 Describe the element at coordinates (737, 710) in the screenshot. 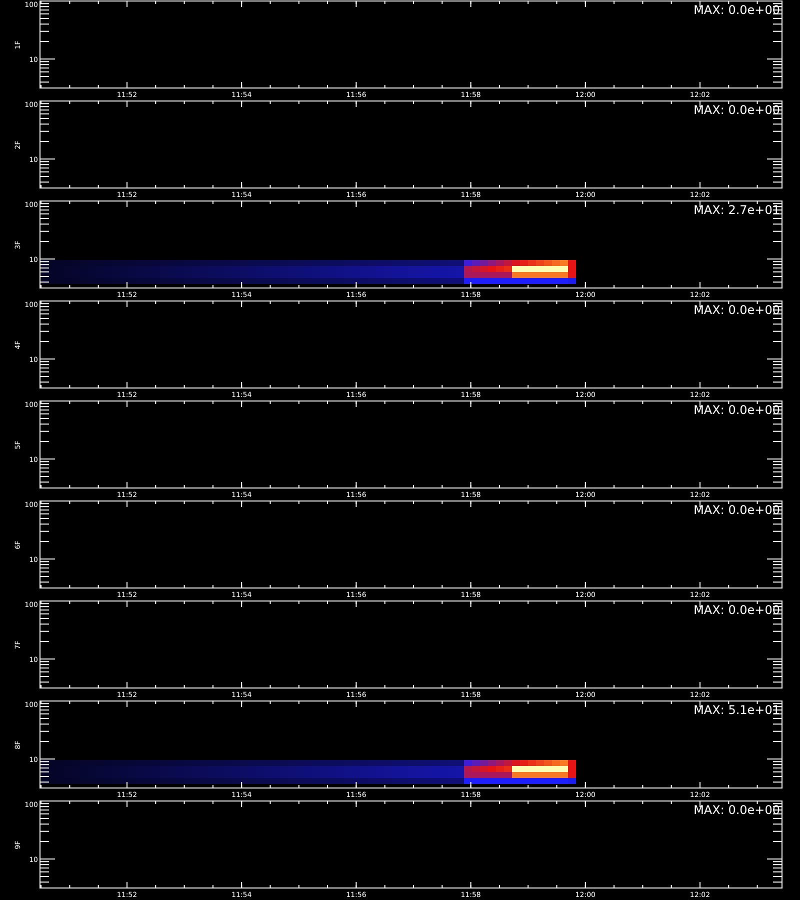

I see `max-value-label: MAX: 5.1e+01` at that location.